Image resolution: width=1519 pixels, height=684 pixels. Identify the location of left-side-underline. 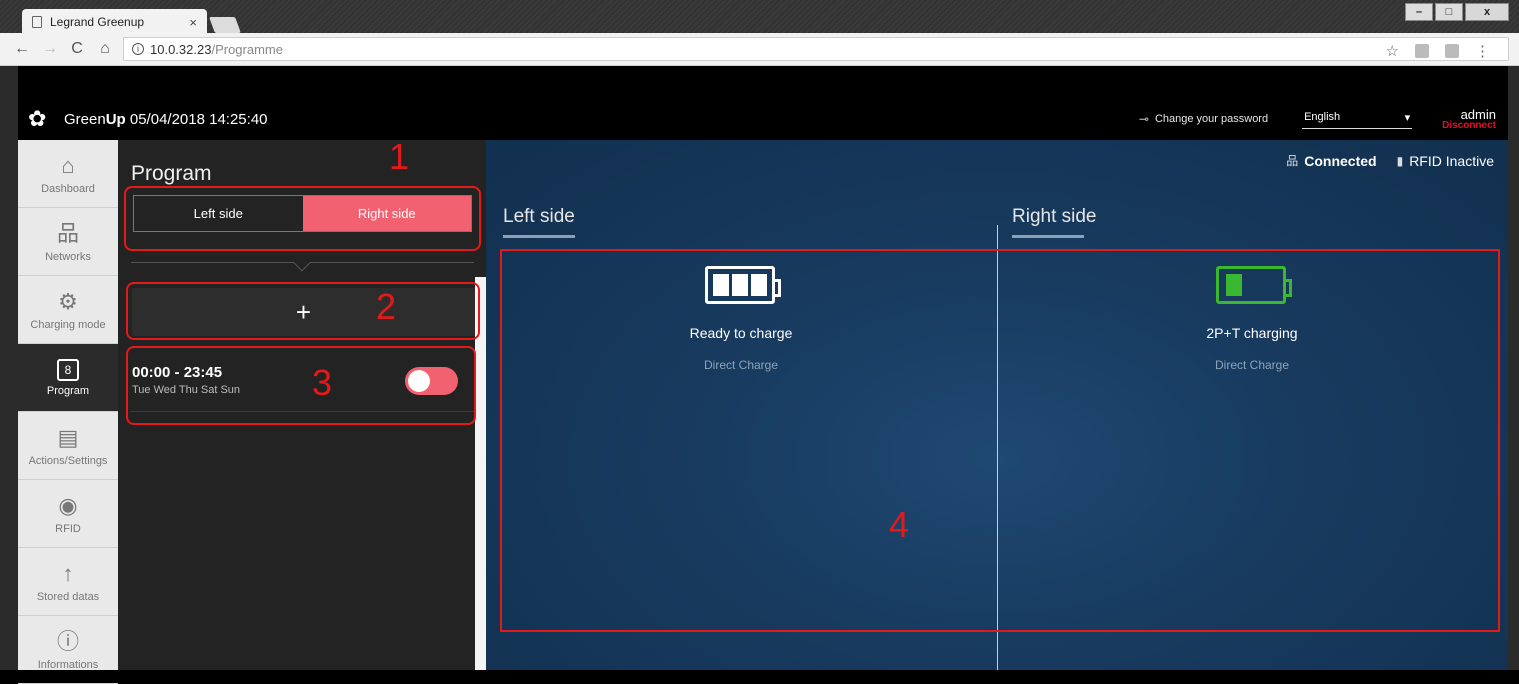
(539, 236).